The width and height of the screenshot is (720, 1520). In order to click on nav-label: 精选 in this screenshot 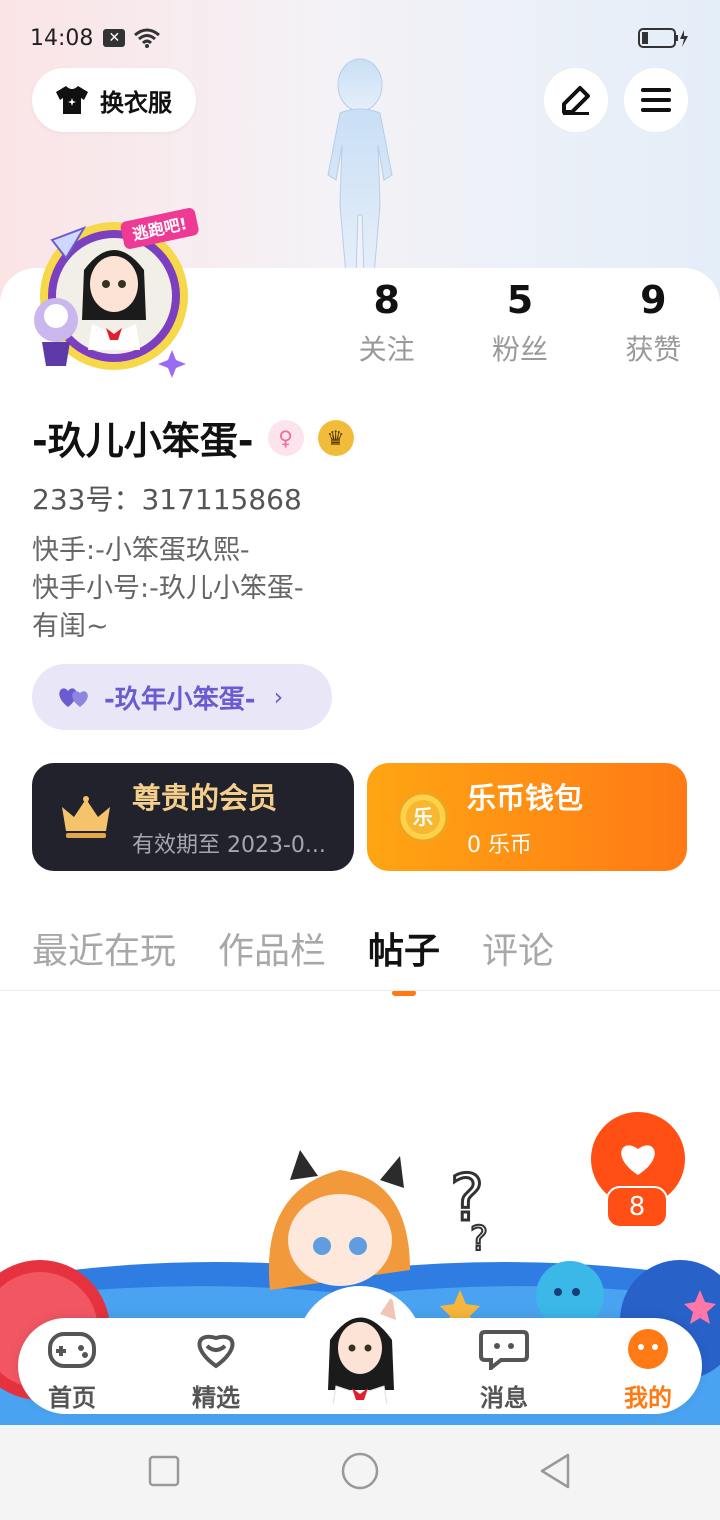, I will do `click(216, 1398)`.